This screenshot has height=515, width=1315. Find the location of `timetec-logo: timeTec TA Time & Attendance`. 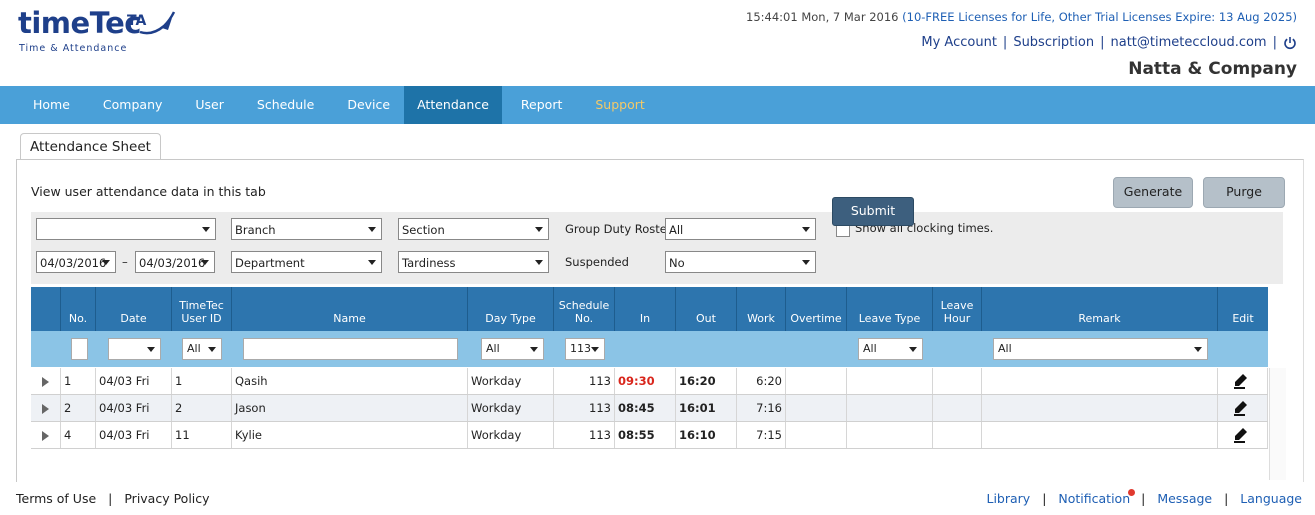

timetec-logo: timeTec TA Time & Attendance is located at coordinates (103, 31).